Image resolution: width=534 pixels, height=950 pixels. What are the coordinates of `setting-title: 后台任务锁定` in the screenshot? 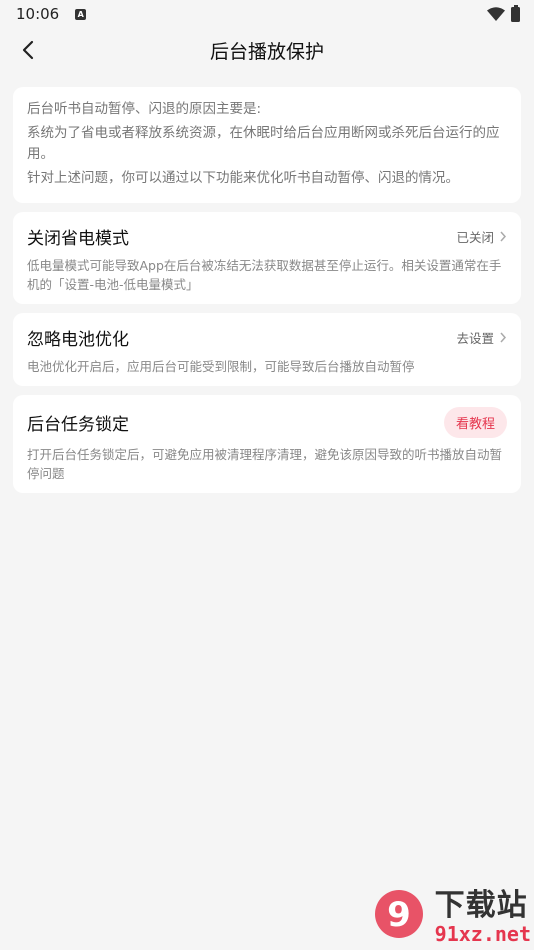 It's located at (78, 425).